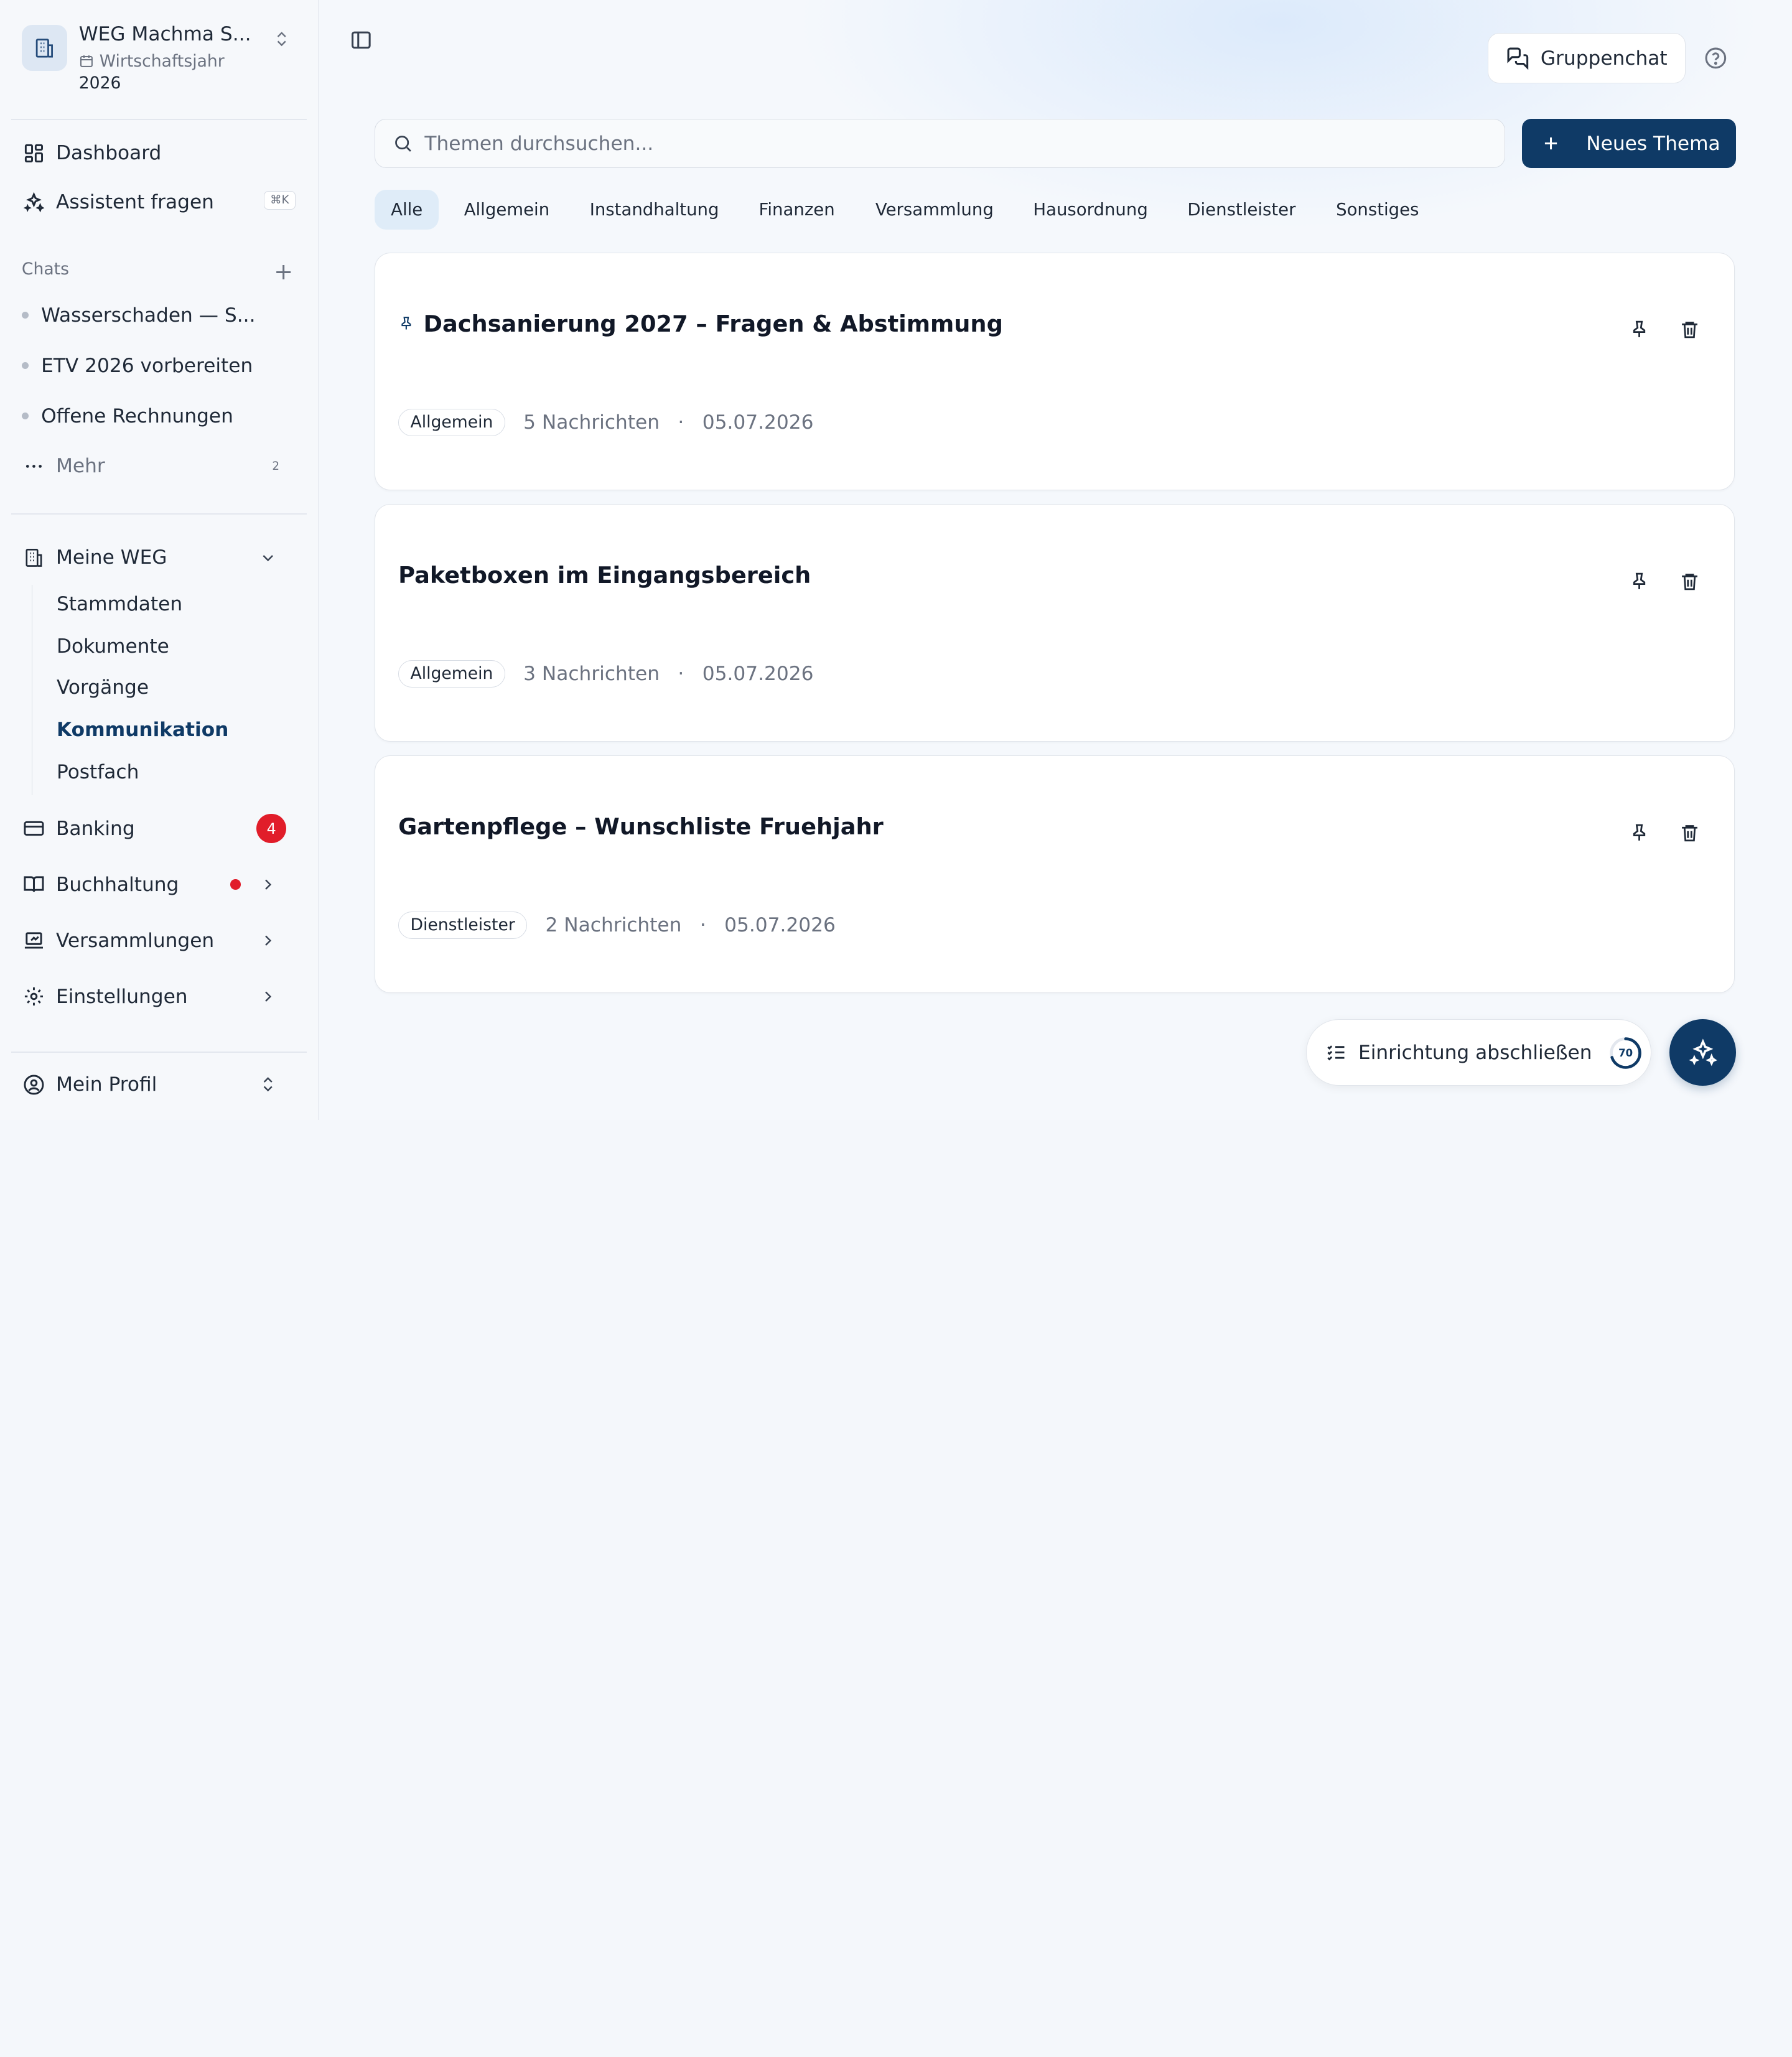 Image resolution: width=1792 pixels, height=2057 pixels. I want to click on filter-tab-dienstleister: Dienstleister, so click(1242, 210).